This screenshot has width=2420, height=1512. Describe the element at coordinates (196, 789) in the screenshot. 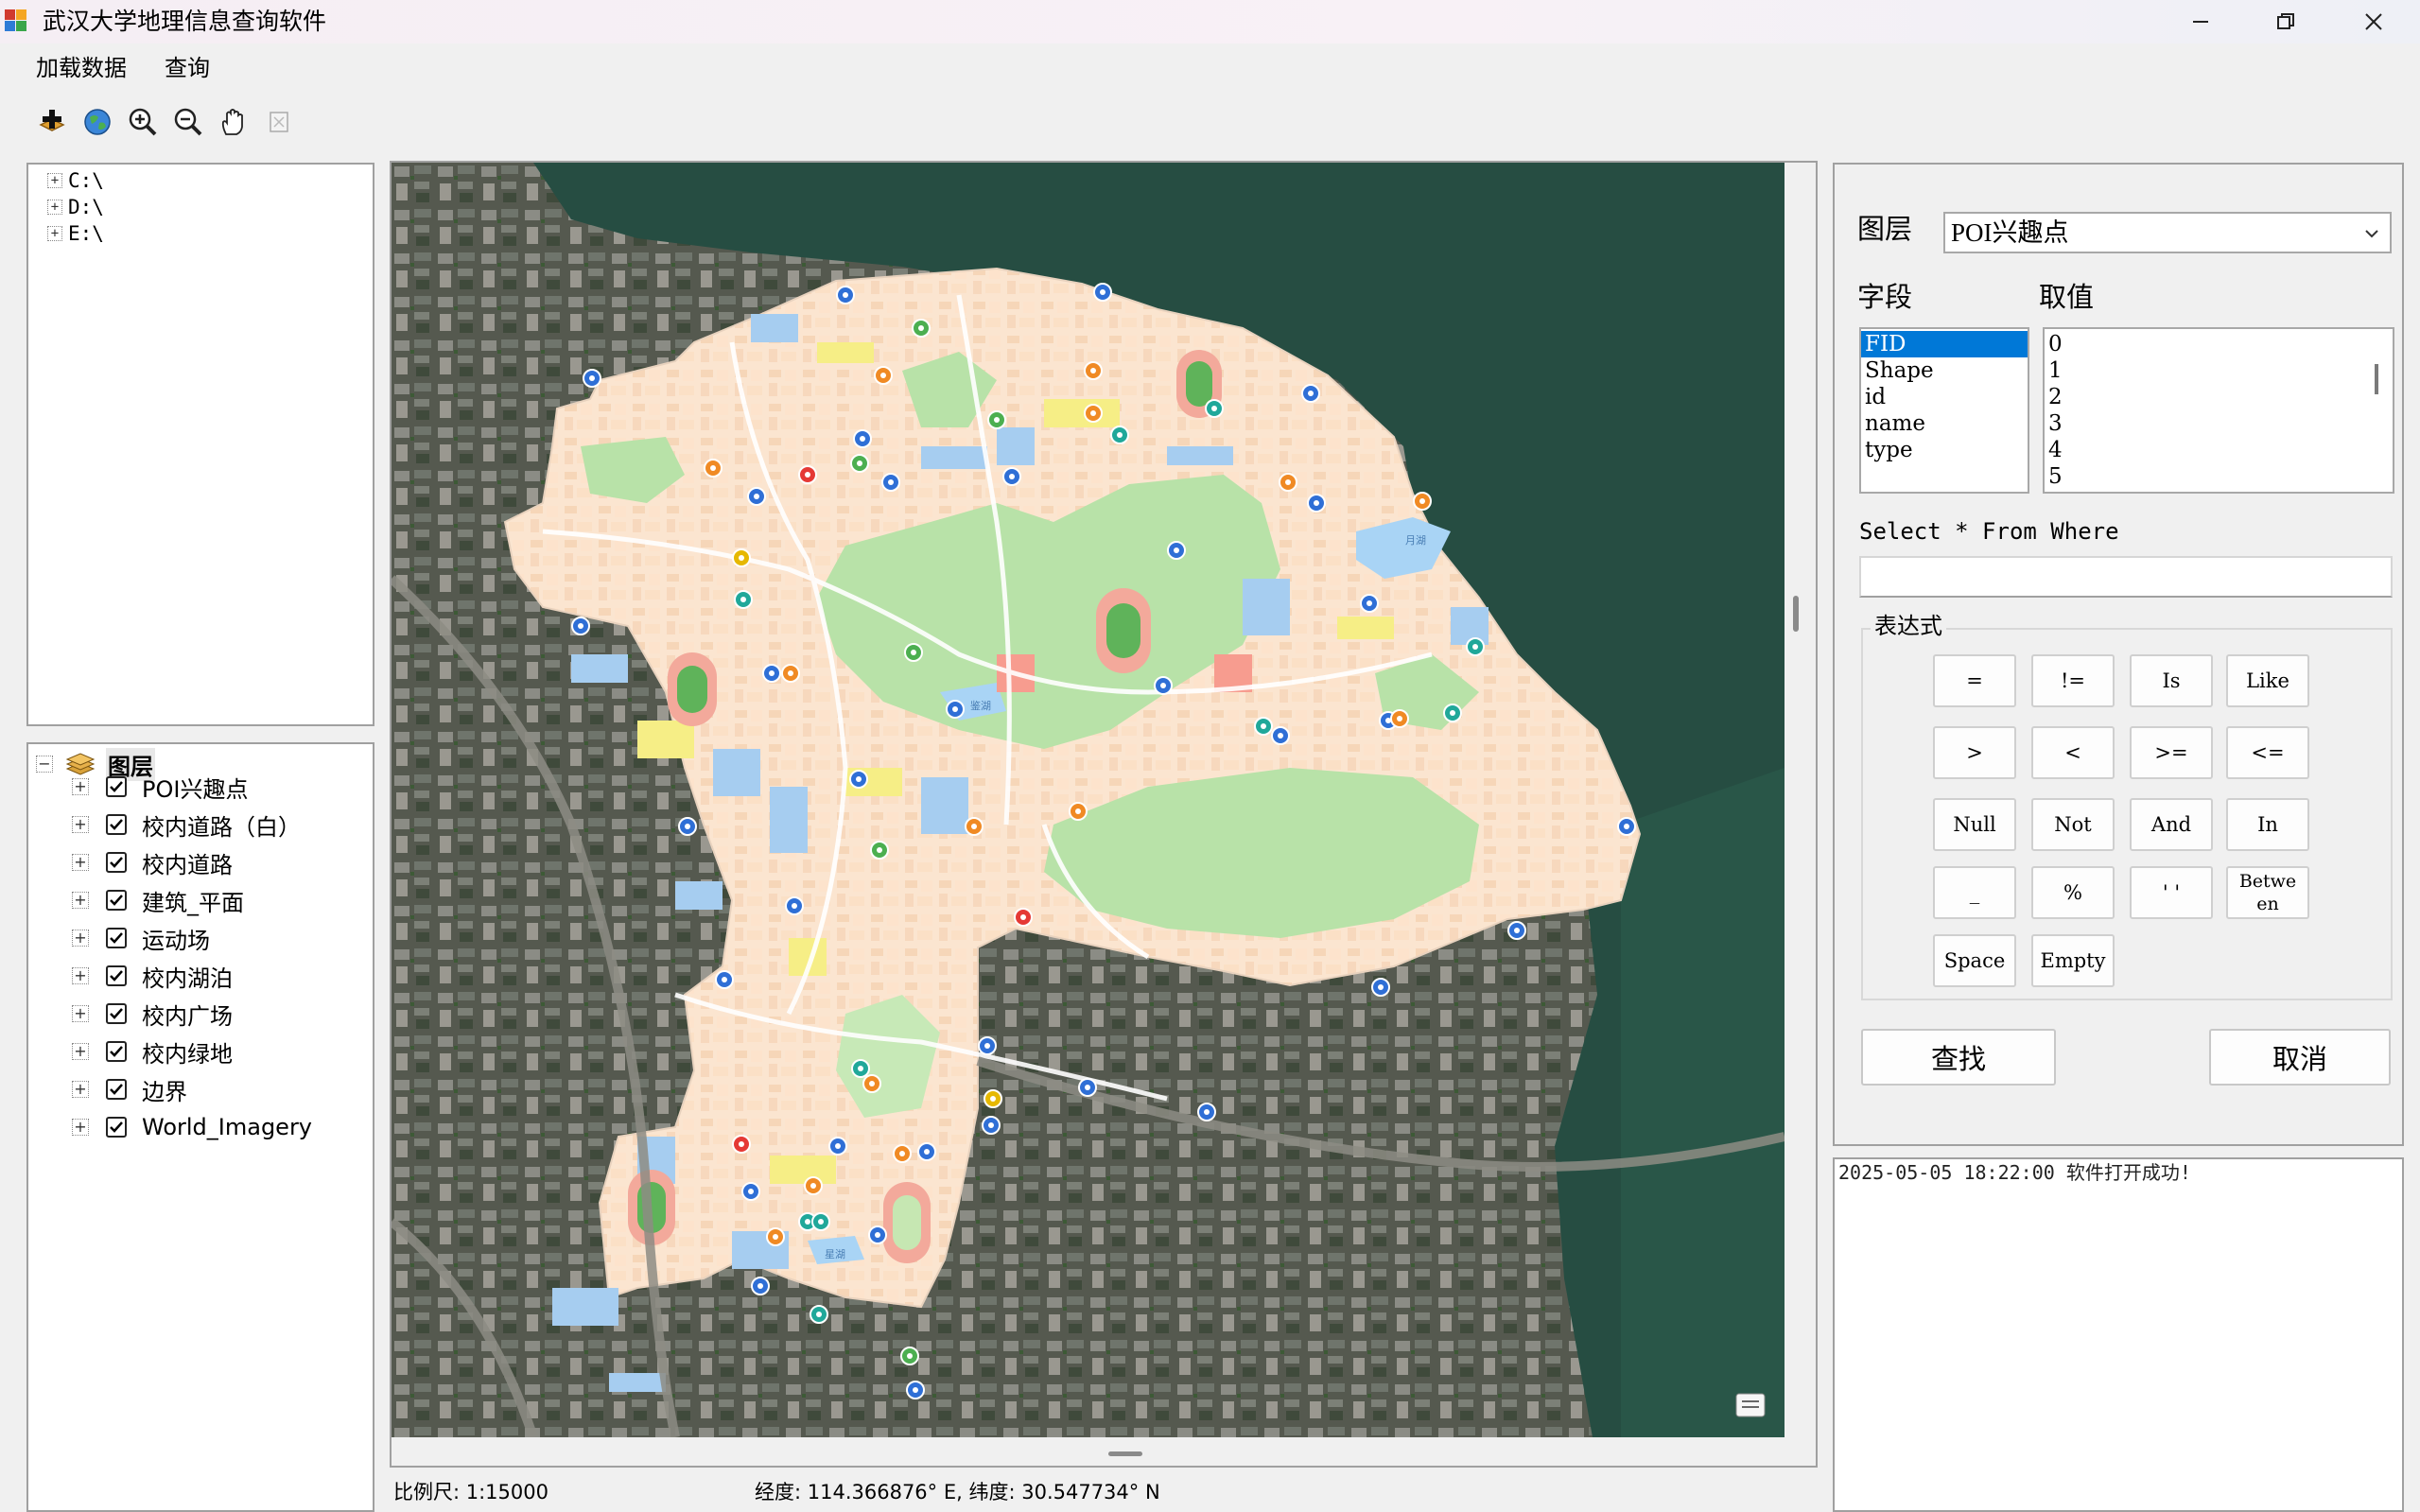

I see `layer-name: POI兴趣点` at that location.